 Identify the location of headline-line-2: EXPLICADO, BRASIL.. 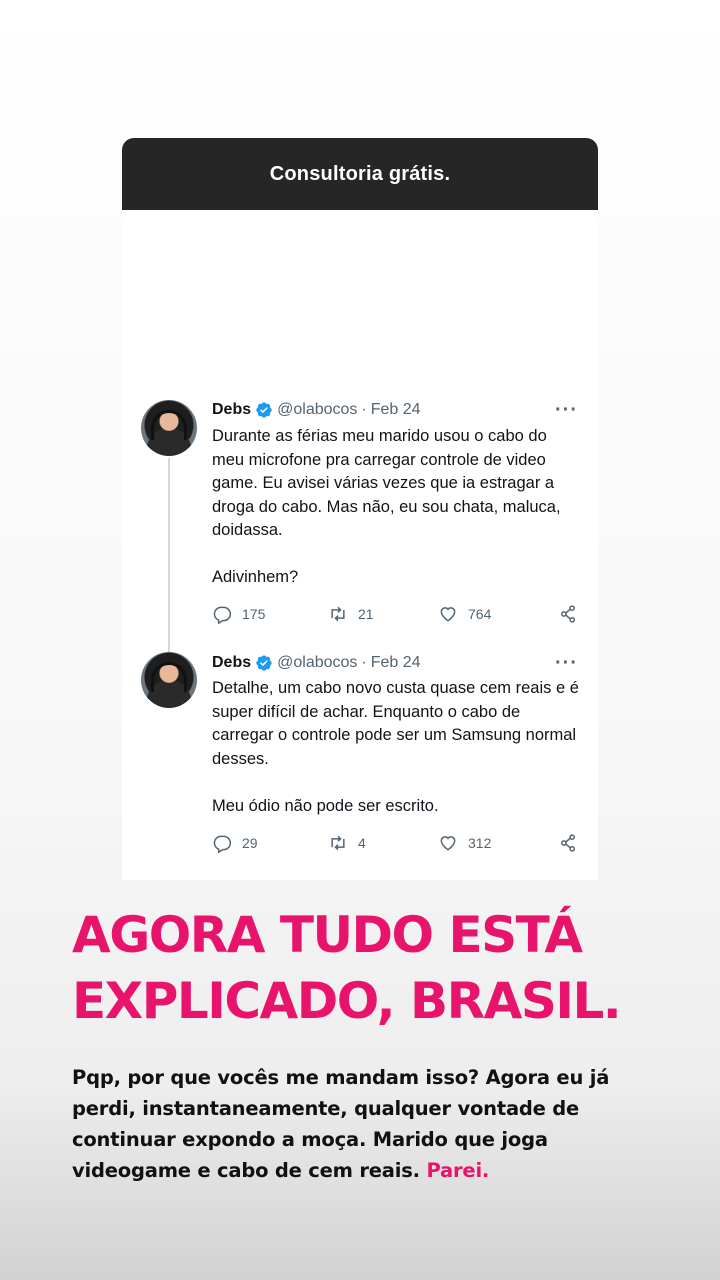
(347, 1001).